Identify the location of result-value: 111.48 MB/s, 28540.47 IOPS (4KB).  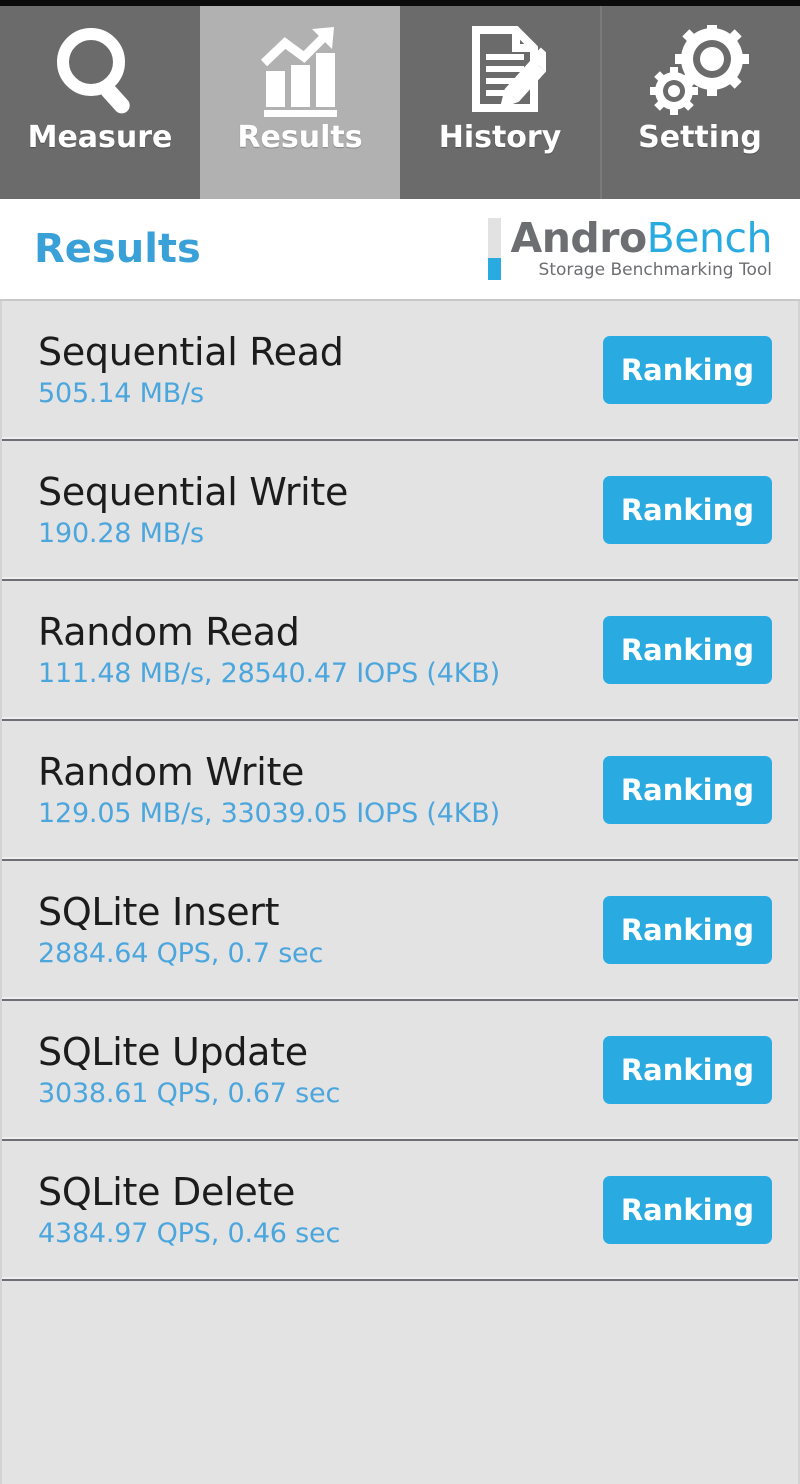
(269, 674).